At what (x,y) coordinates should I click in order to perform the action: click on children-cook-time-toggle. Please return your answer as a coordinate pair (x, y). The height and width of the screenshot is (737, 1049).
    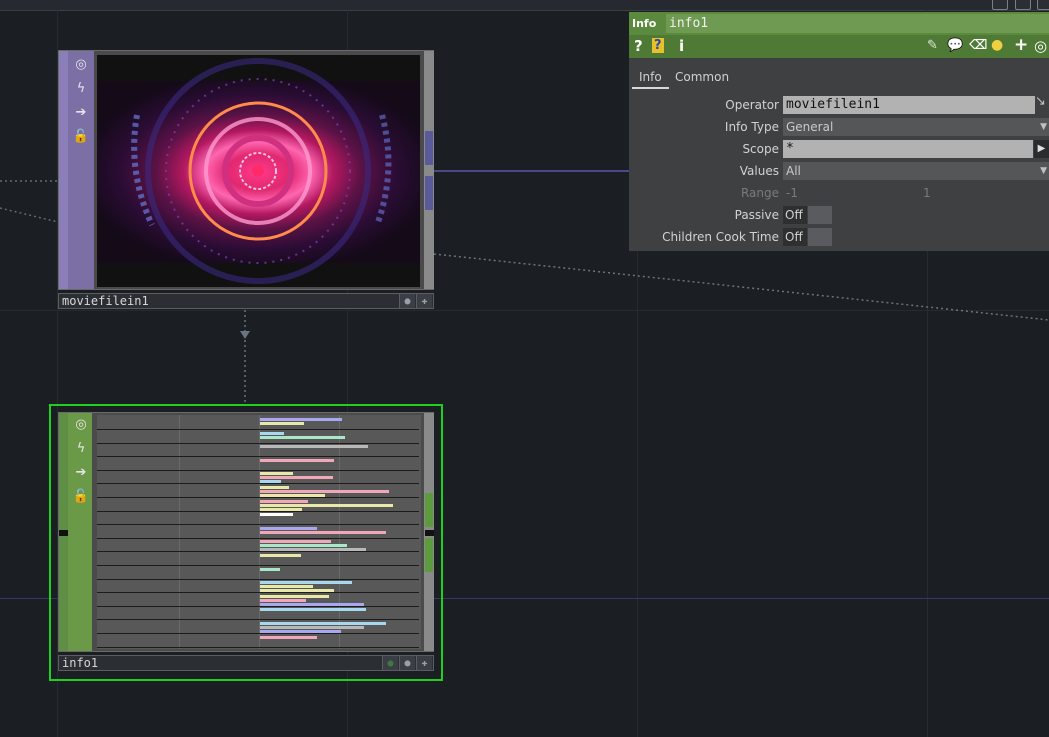
    Looking at the image, I should click on (820, 237).